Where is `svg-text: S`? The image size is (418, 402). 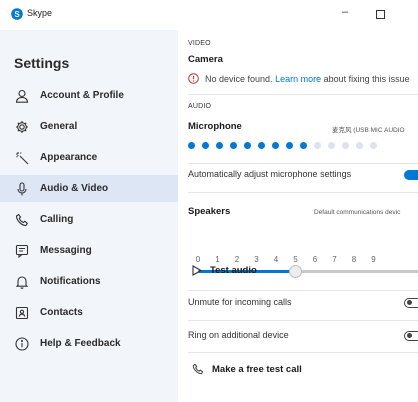 svg-text: S is located at coordinates (17, 14).